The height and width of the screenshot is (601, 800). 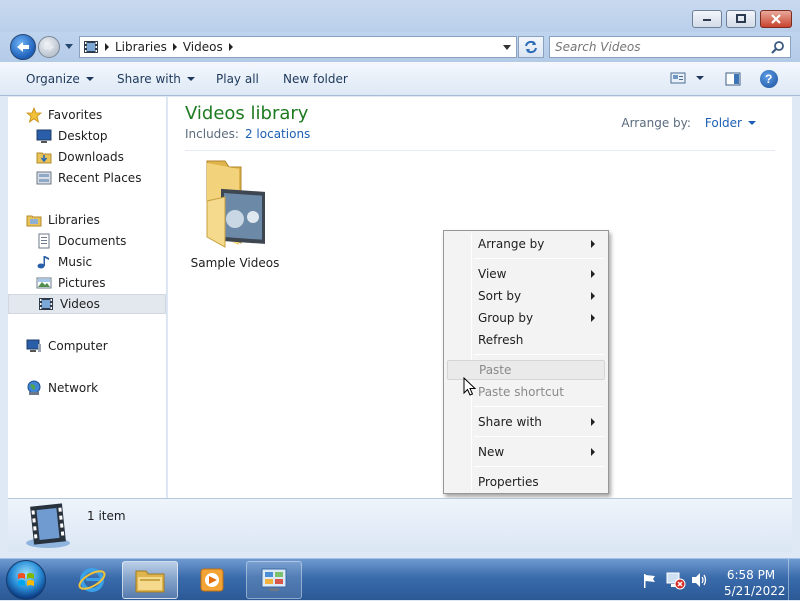 What do you see at coordinates (69, 46) in the screenshot?
I see `recent-pages-dropdown` at bounding box center [69, 46].